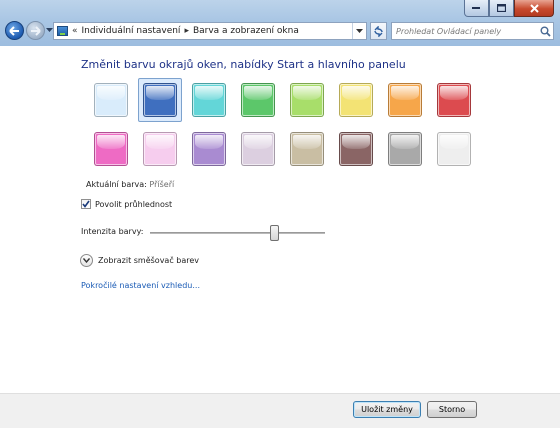 The width and height of the screenshot is (560, 428). Describe the element at coordinates (545, 31) in the screenshot. I see `search-icon` at that location.